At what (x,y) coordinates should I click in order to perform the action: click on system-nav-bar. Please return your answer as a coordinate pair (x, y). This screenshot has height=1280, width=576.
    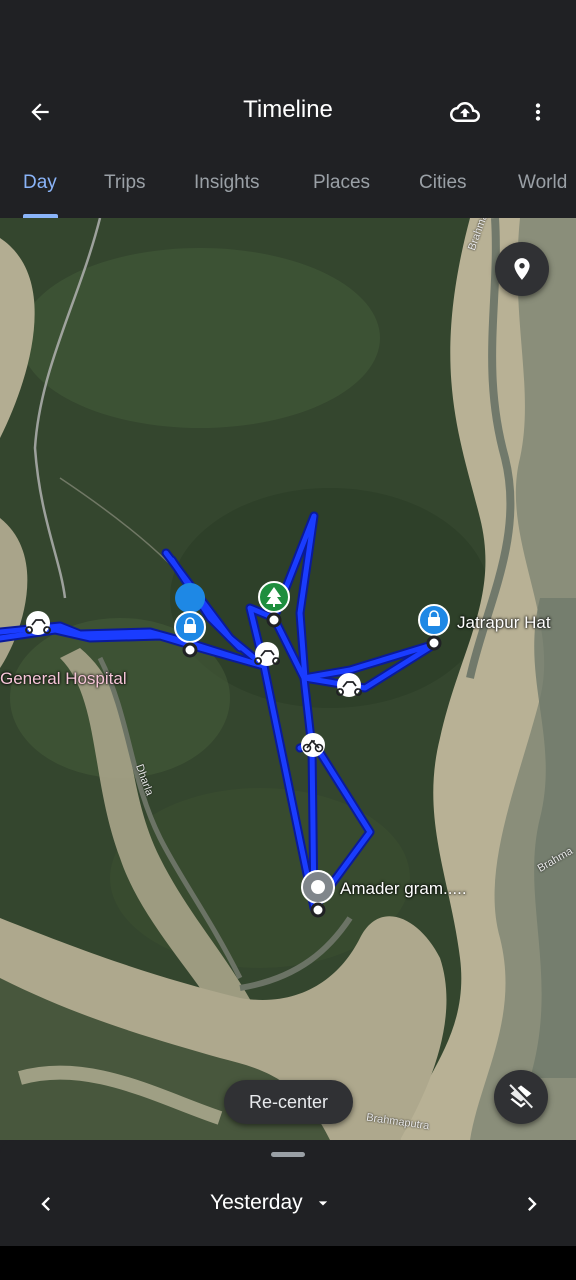
    Looking at the image, I should click on (288, 1263).